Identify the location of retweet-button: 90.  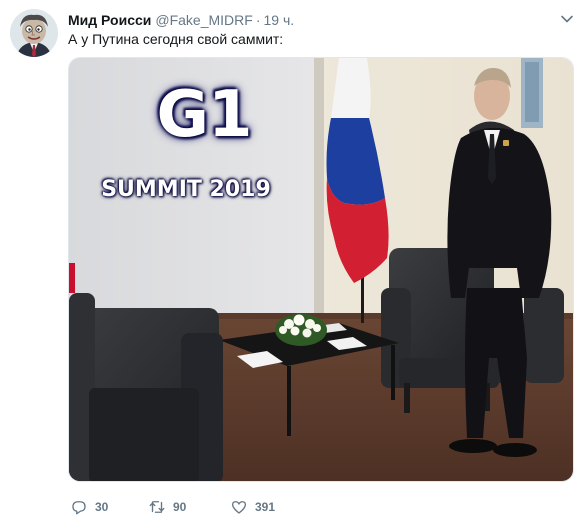
(167, 507).